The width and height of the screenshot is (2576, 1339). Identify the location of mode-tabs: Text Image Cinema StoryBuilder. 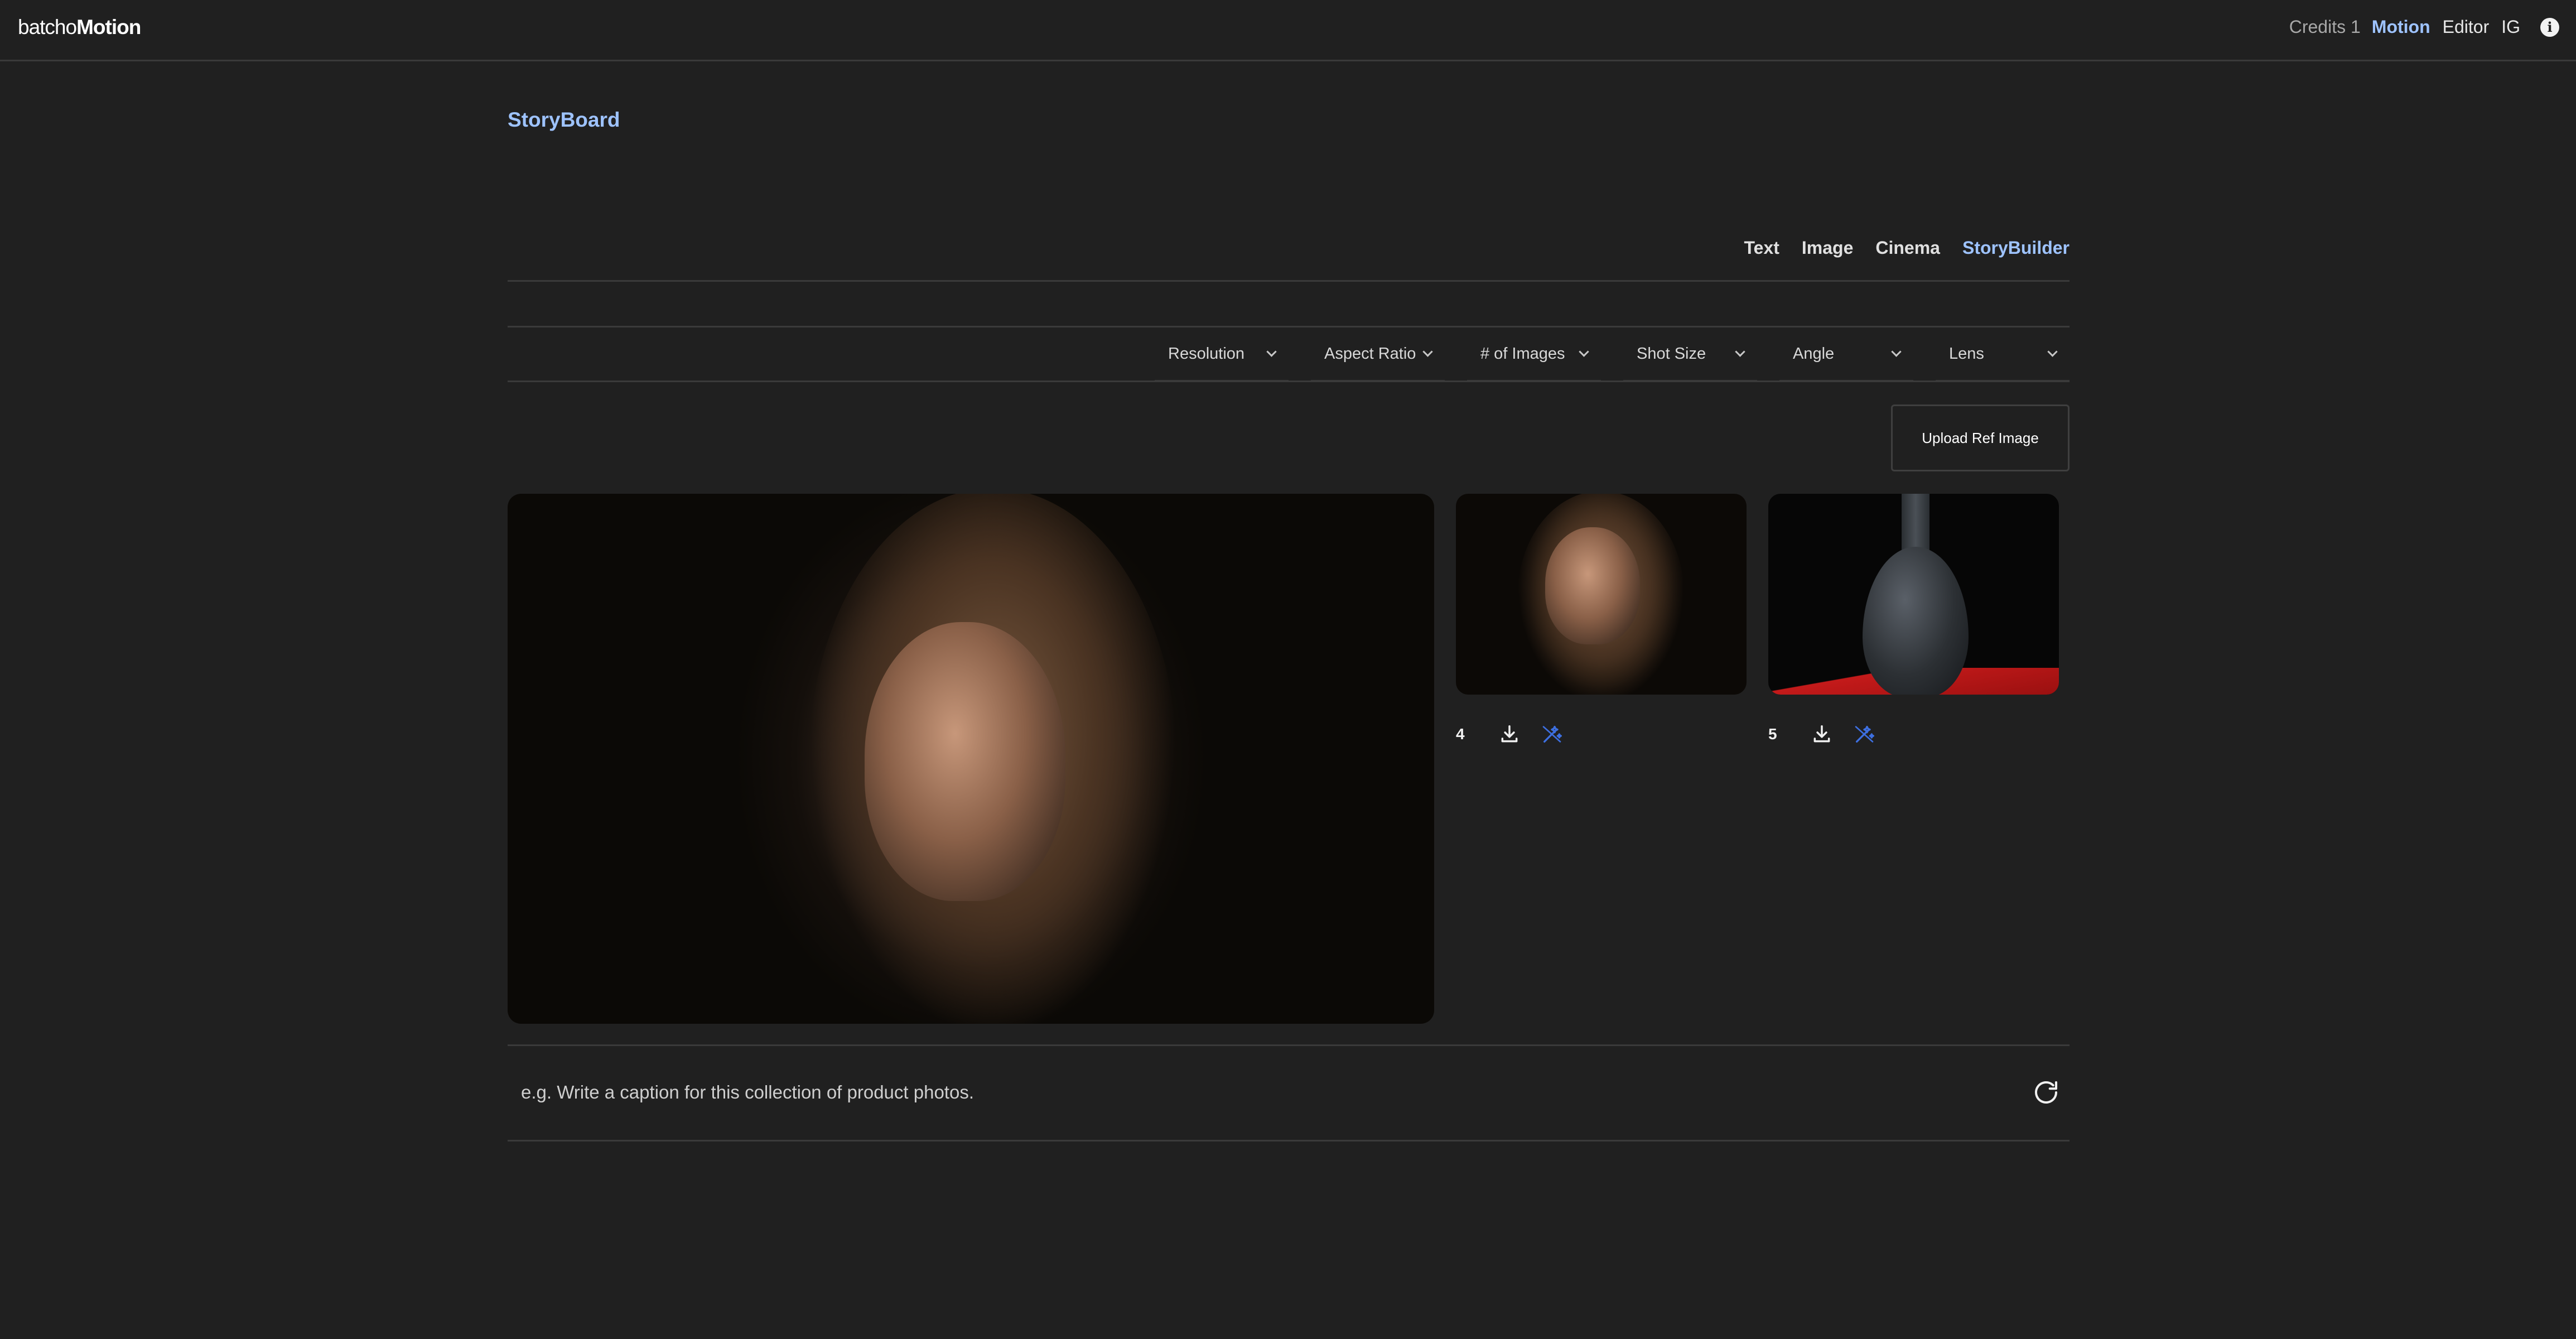
(1907, 248).